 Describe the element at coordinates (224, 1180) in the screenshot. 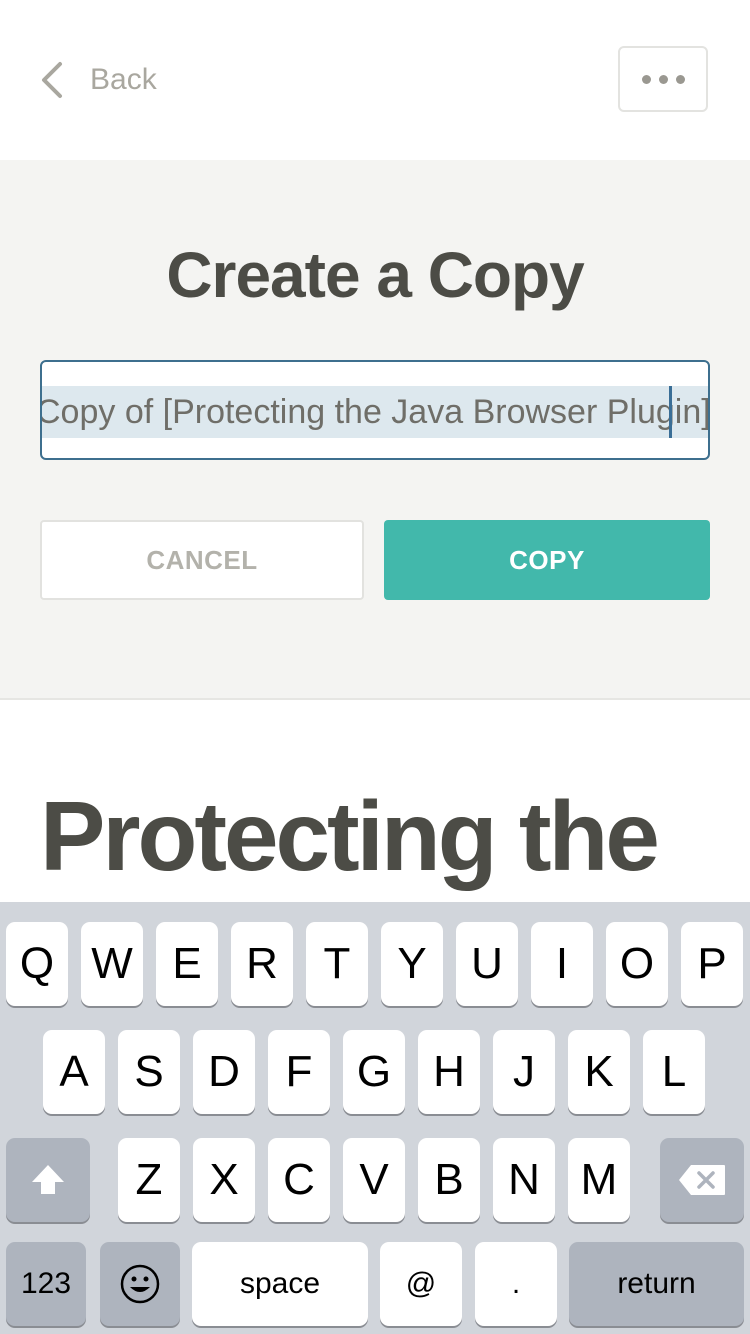

I see `key-x: X` at that location.